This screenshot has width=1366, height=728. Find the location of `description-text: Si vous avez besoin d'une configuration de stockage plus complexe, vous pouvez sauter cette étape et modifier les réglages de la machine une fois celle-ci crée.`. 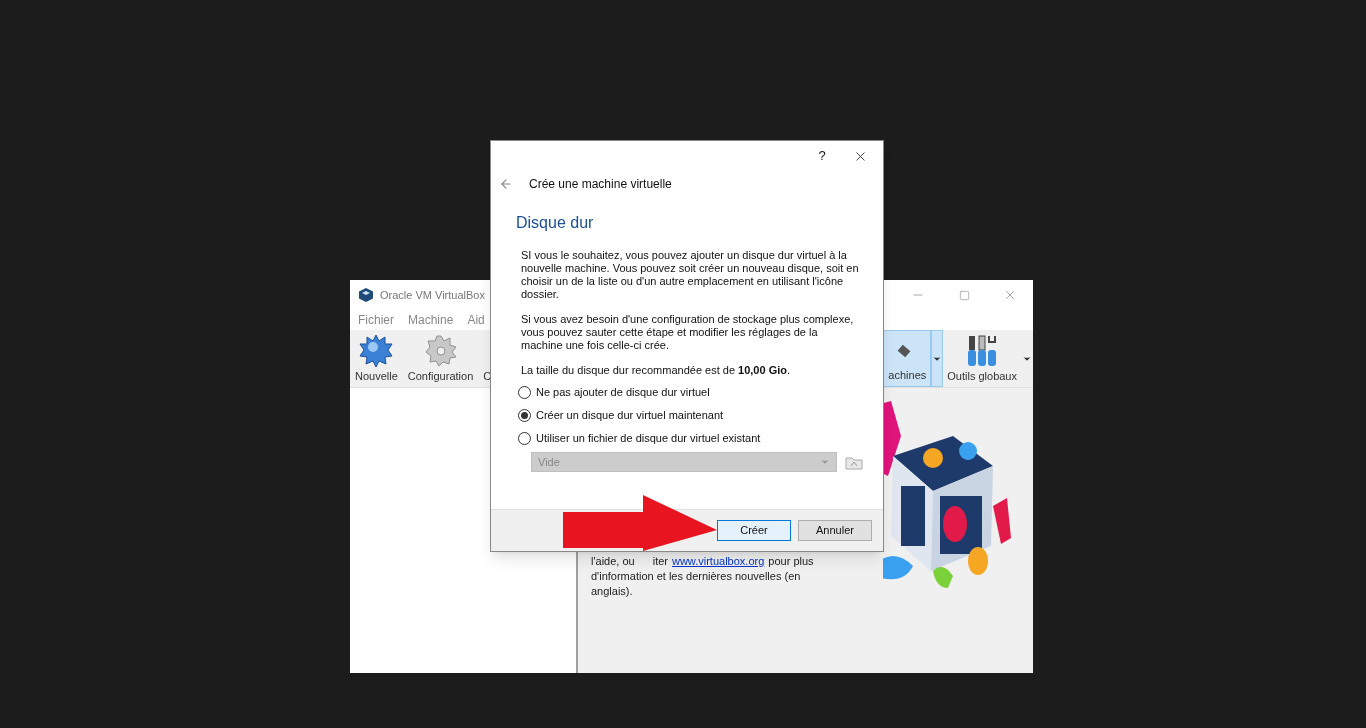

description-text: Si vous avez besoin d'une configuration de stockage plus complexe, vous pouvez sauter cette étape et modifier les réglages de la machine une fois celle-ci crée. is located at coordinates (688, 332).